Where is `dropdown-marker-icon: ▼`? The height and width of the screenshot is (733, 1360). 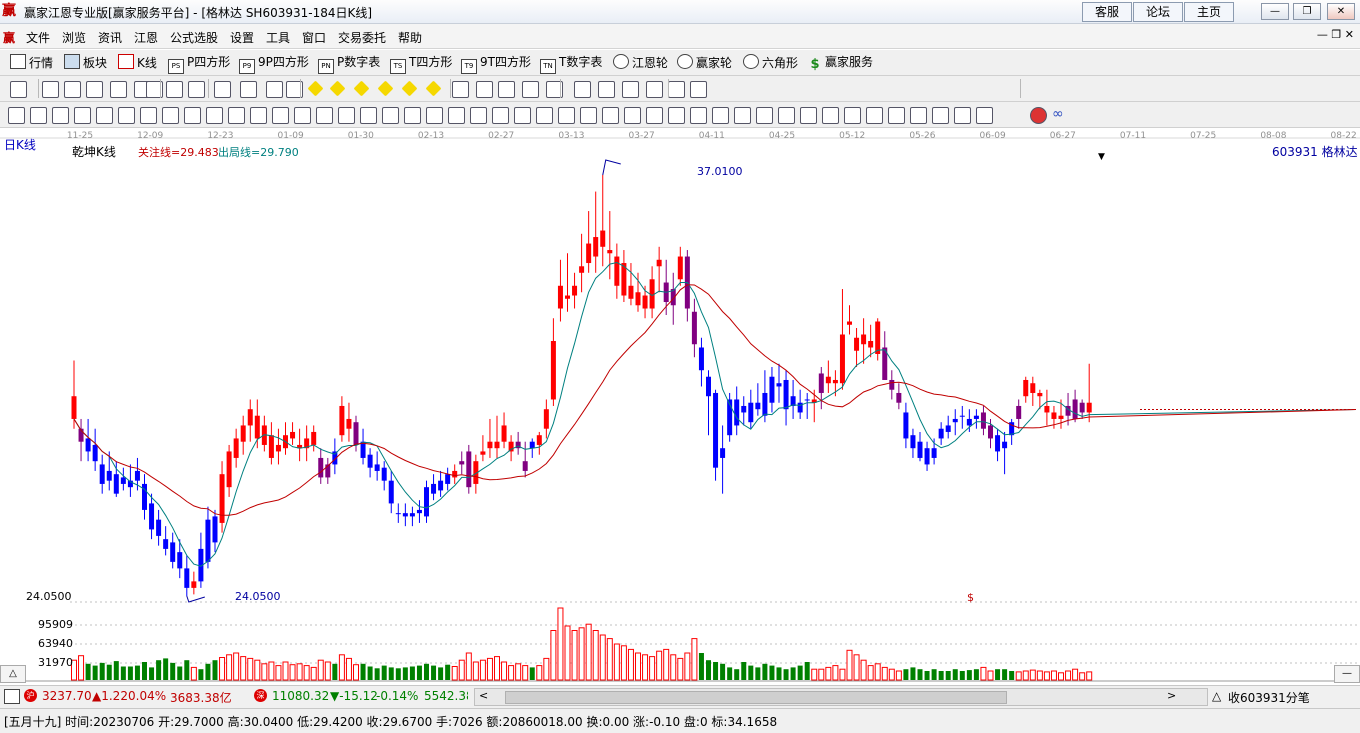
dropdown-marker-icon: ▼ is located at coordinates (1101, 157).